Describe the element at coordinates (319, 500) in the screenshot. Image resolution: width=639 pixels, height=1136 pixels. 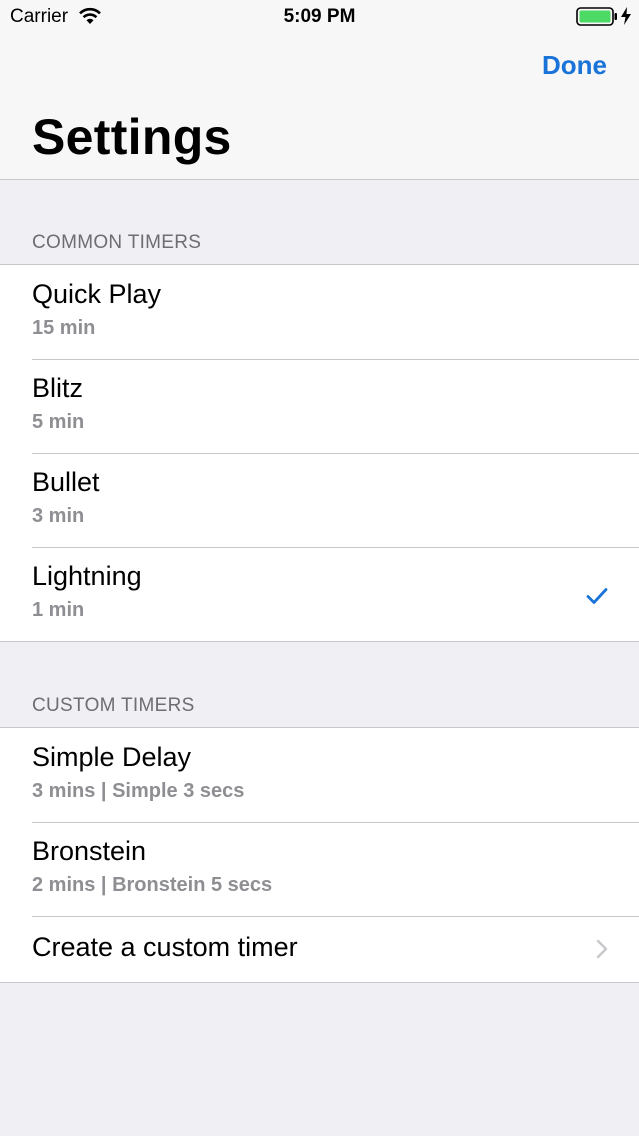
I see `list-item-bullet: Bullet 3 min` at that location.